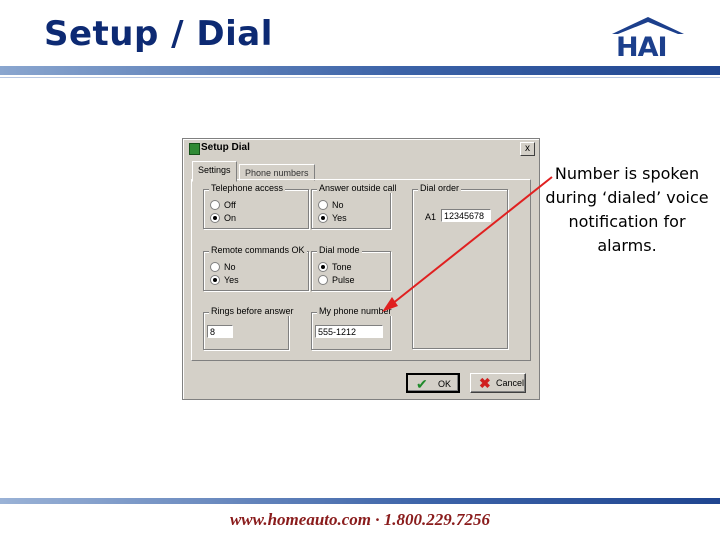 The image size is (720, 540). I want to click on dial-mode-pulse-radio: Pulse, so click(368, 280).